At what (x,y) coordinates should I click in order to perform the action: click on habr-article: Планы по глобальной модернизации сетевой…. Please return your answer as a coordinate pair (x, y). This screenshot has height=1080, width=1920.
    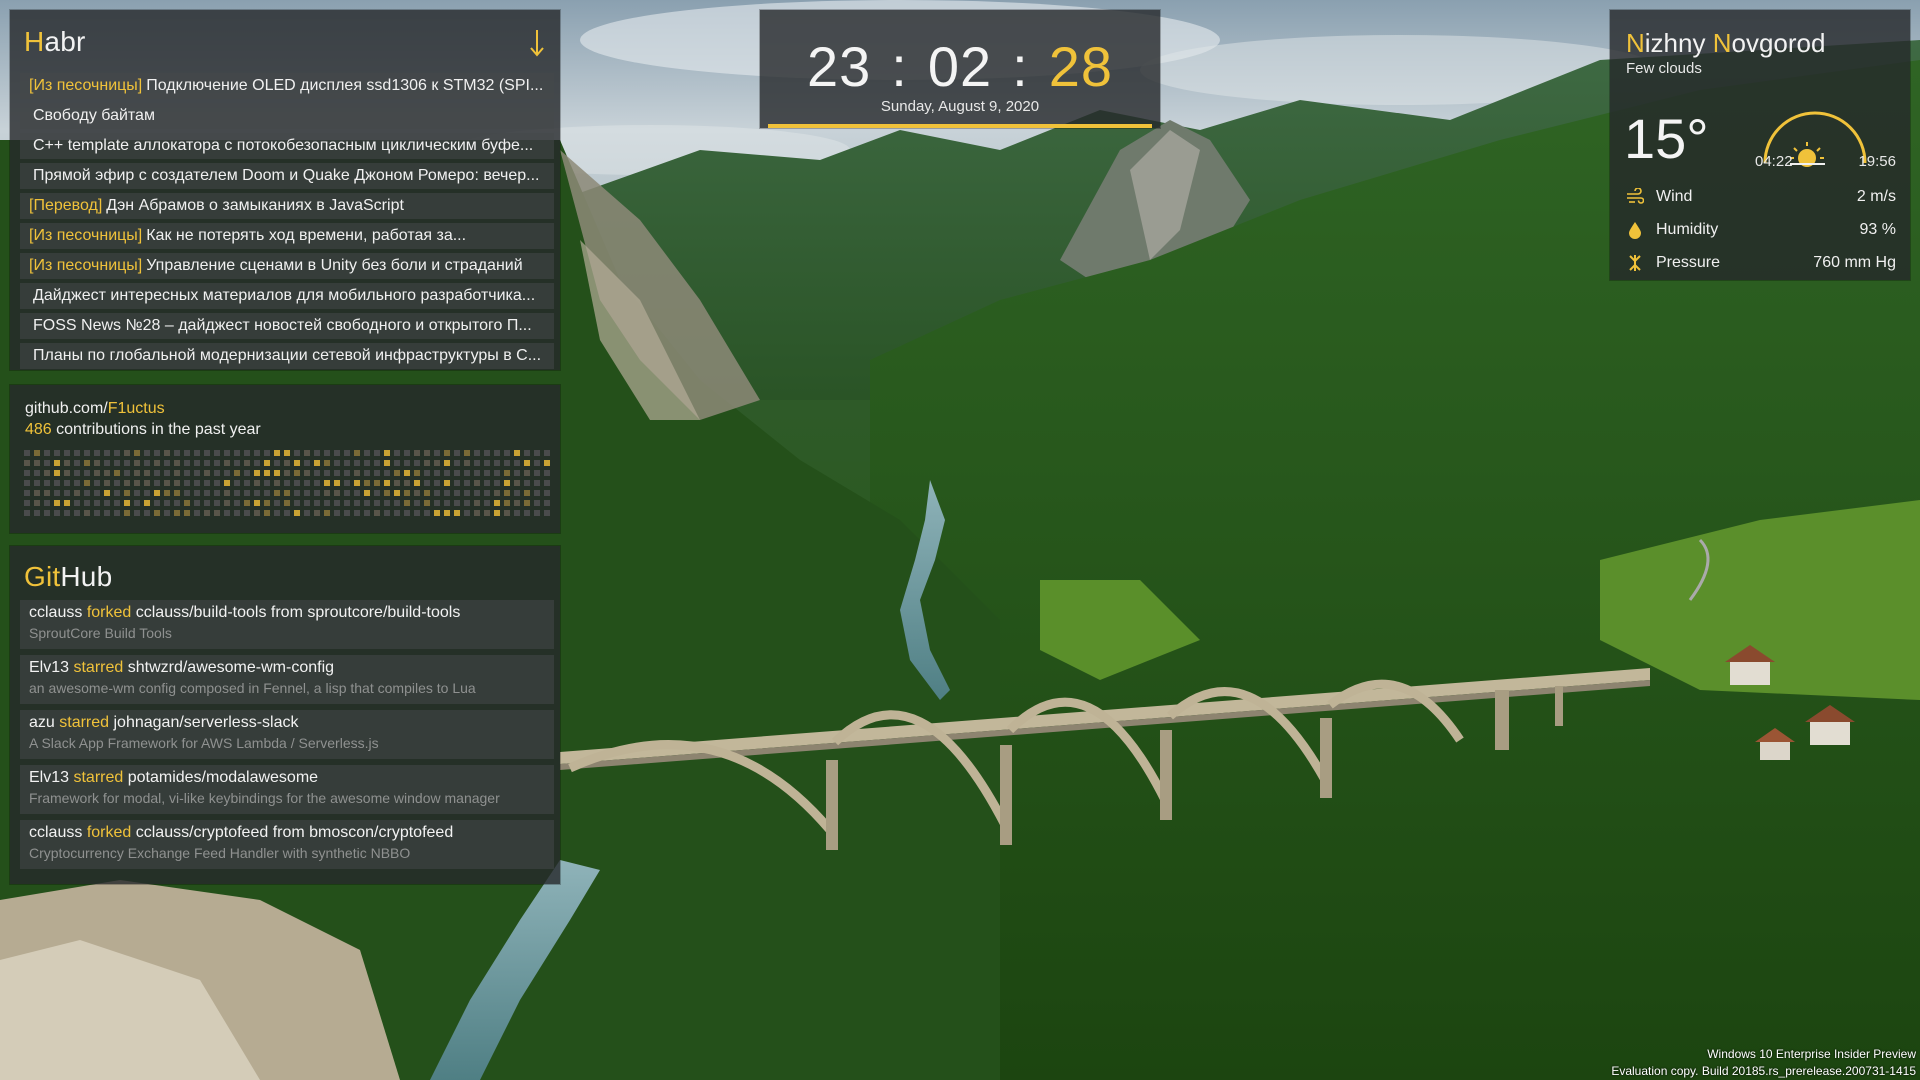
    Looking at the image, I should click on (287, 356).